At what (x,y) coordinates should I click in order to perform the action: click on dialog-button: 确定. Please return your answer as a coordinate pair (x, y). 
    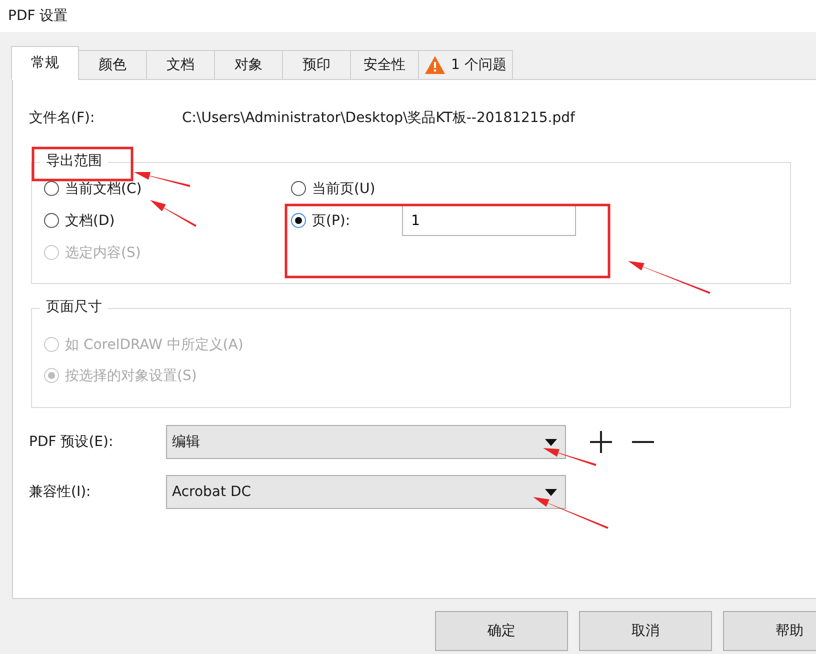
    Looking at the image, I should click on (501, 631).